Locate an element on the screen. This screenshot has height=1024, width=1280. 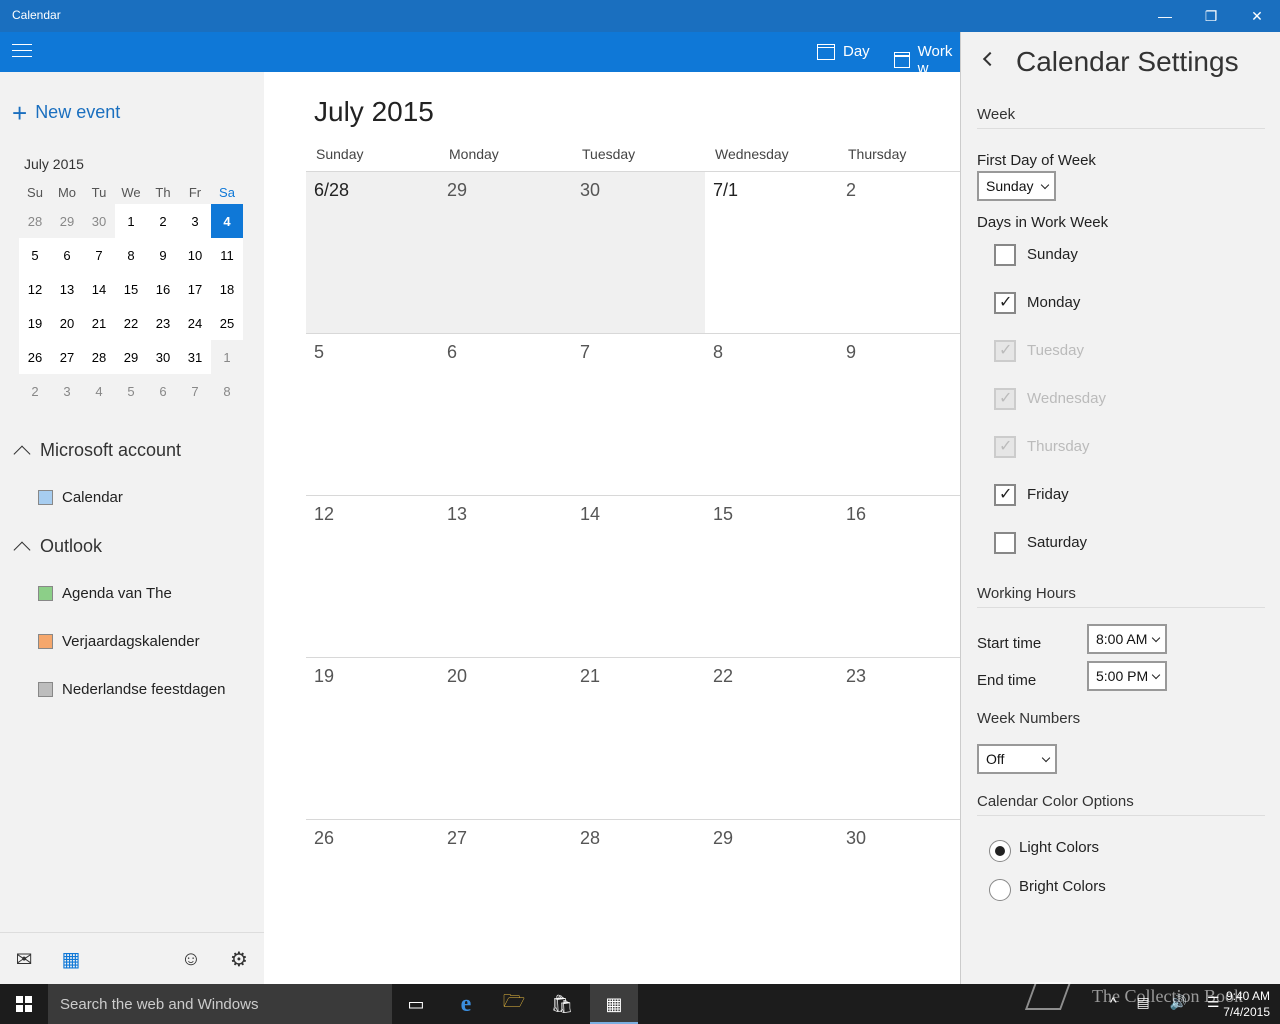
day-cell: 9 is located at coordinates (899, 415).